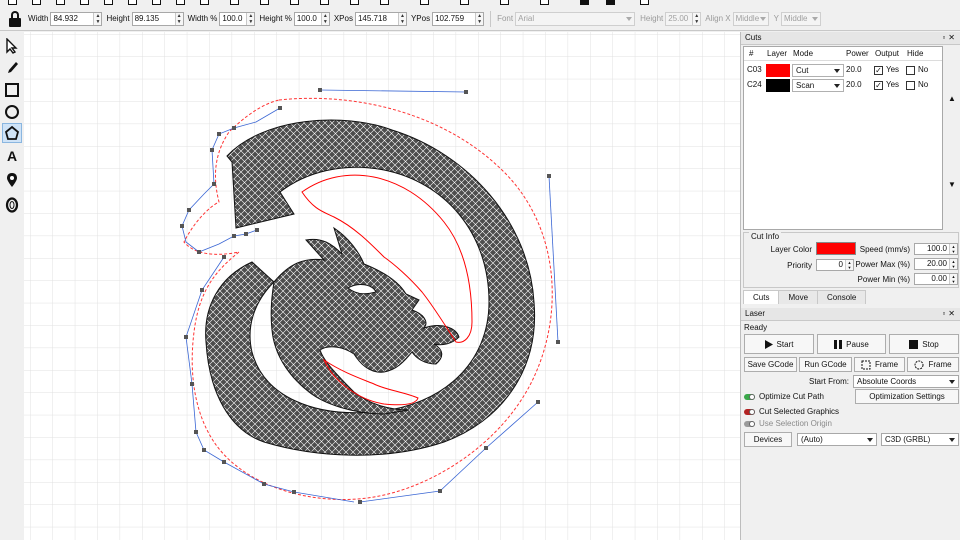 This screenshot has height=540, width=960. Describe the element at coordinates (204, 2) in the screenshot. I see `undo-icon` at that location.